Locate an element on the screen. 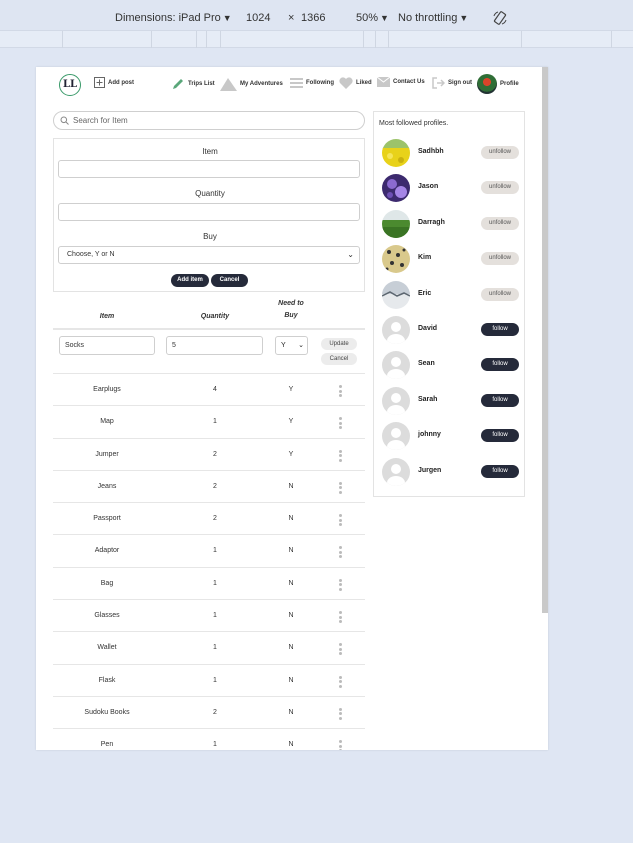 The height and width of the screenshot is (843, 633). nav-trips-list: Trips List is located at coordinates (193, 84).